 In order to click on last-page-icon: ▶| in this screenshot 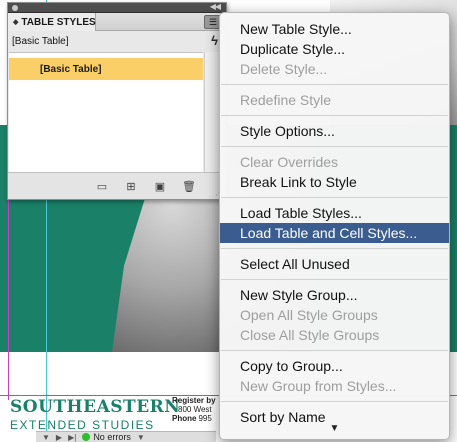, I will do `click(72, 437)`.